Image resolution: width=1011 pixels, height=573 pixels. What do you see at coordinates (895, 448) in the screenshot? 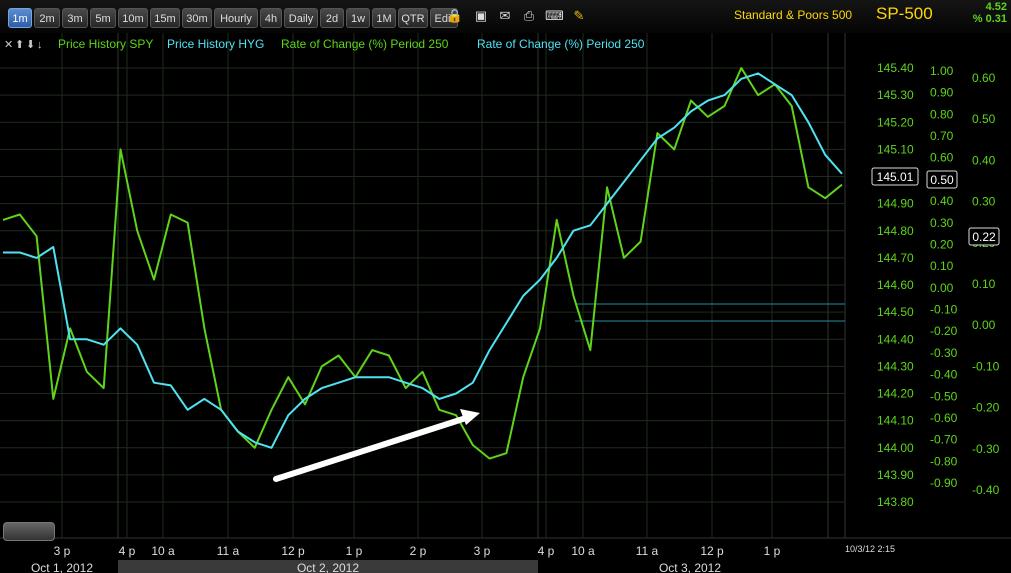
I see `price-axis-tick: 144.00` at bounding box center [895, 448].